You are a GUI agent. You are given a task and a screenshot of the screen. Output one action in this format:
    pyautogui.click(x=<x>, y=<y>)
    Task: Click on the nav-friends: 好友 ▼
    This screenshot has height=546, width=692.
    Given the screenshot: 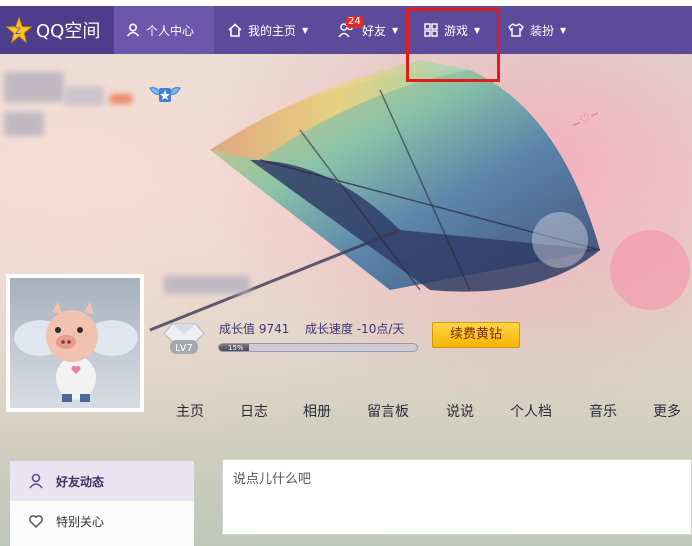 What is the action you would take?
    pyautogui.click(x=368, y=30)
    